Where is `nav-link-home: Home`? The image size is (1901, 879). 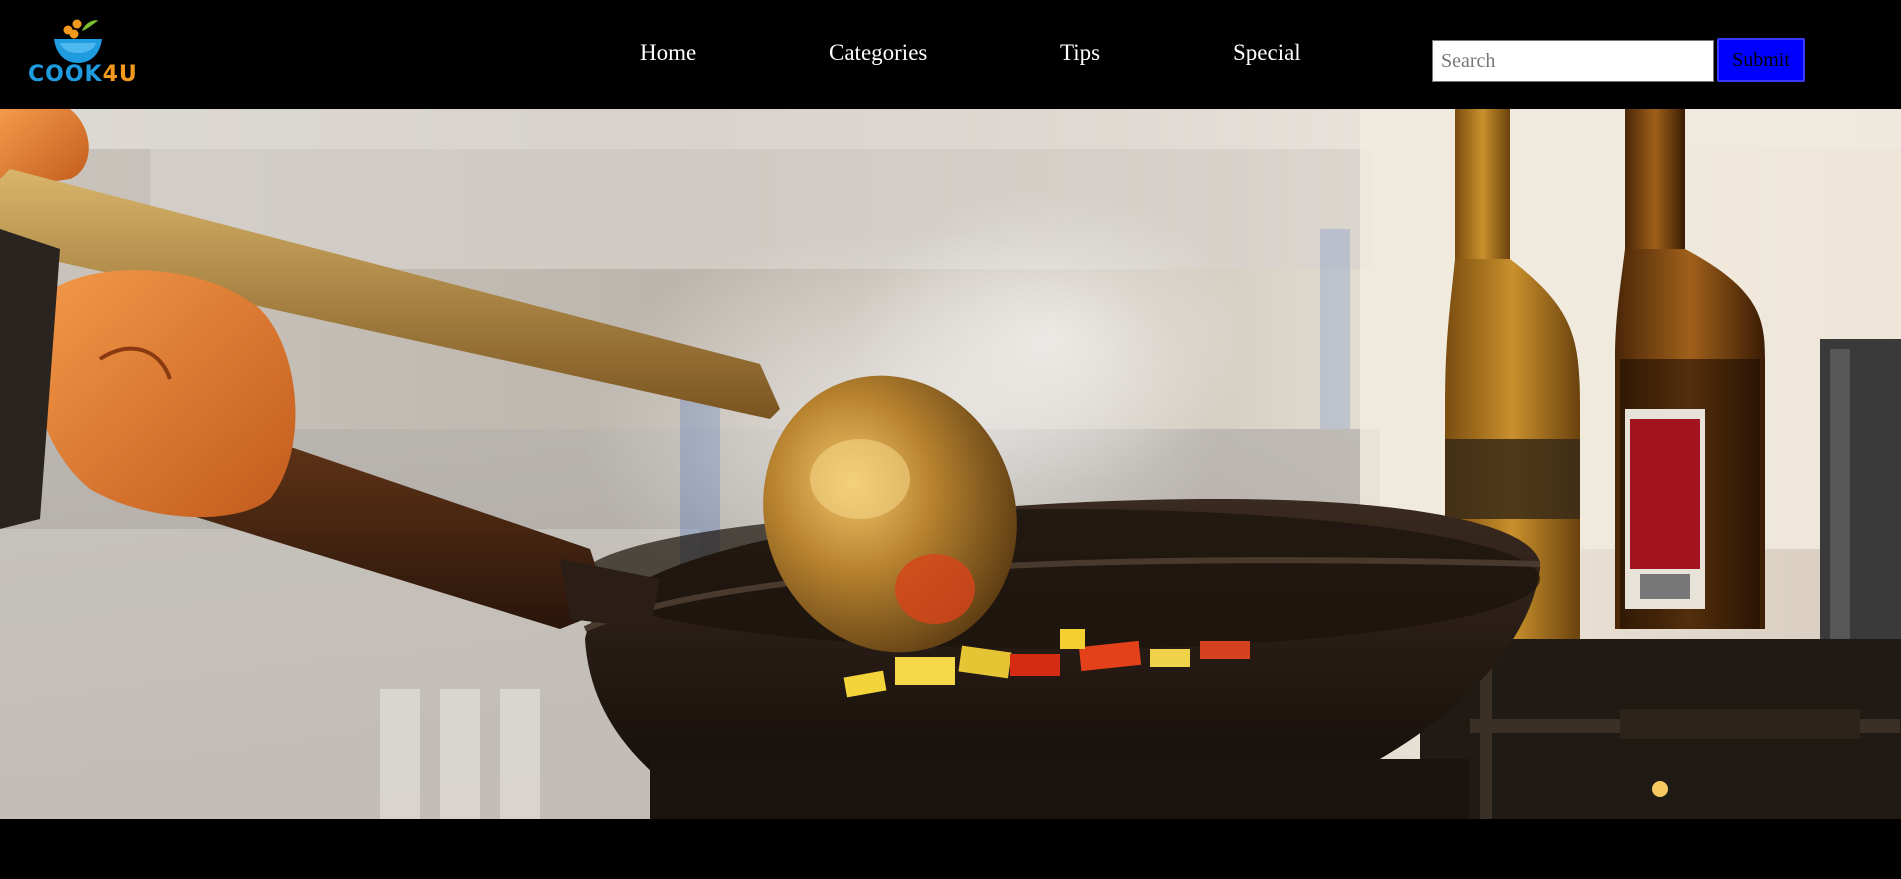 nav-link-home: Home is located at coordinates (668, 53).